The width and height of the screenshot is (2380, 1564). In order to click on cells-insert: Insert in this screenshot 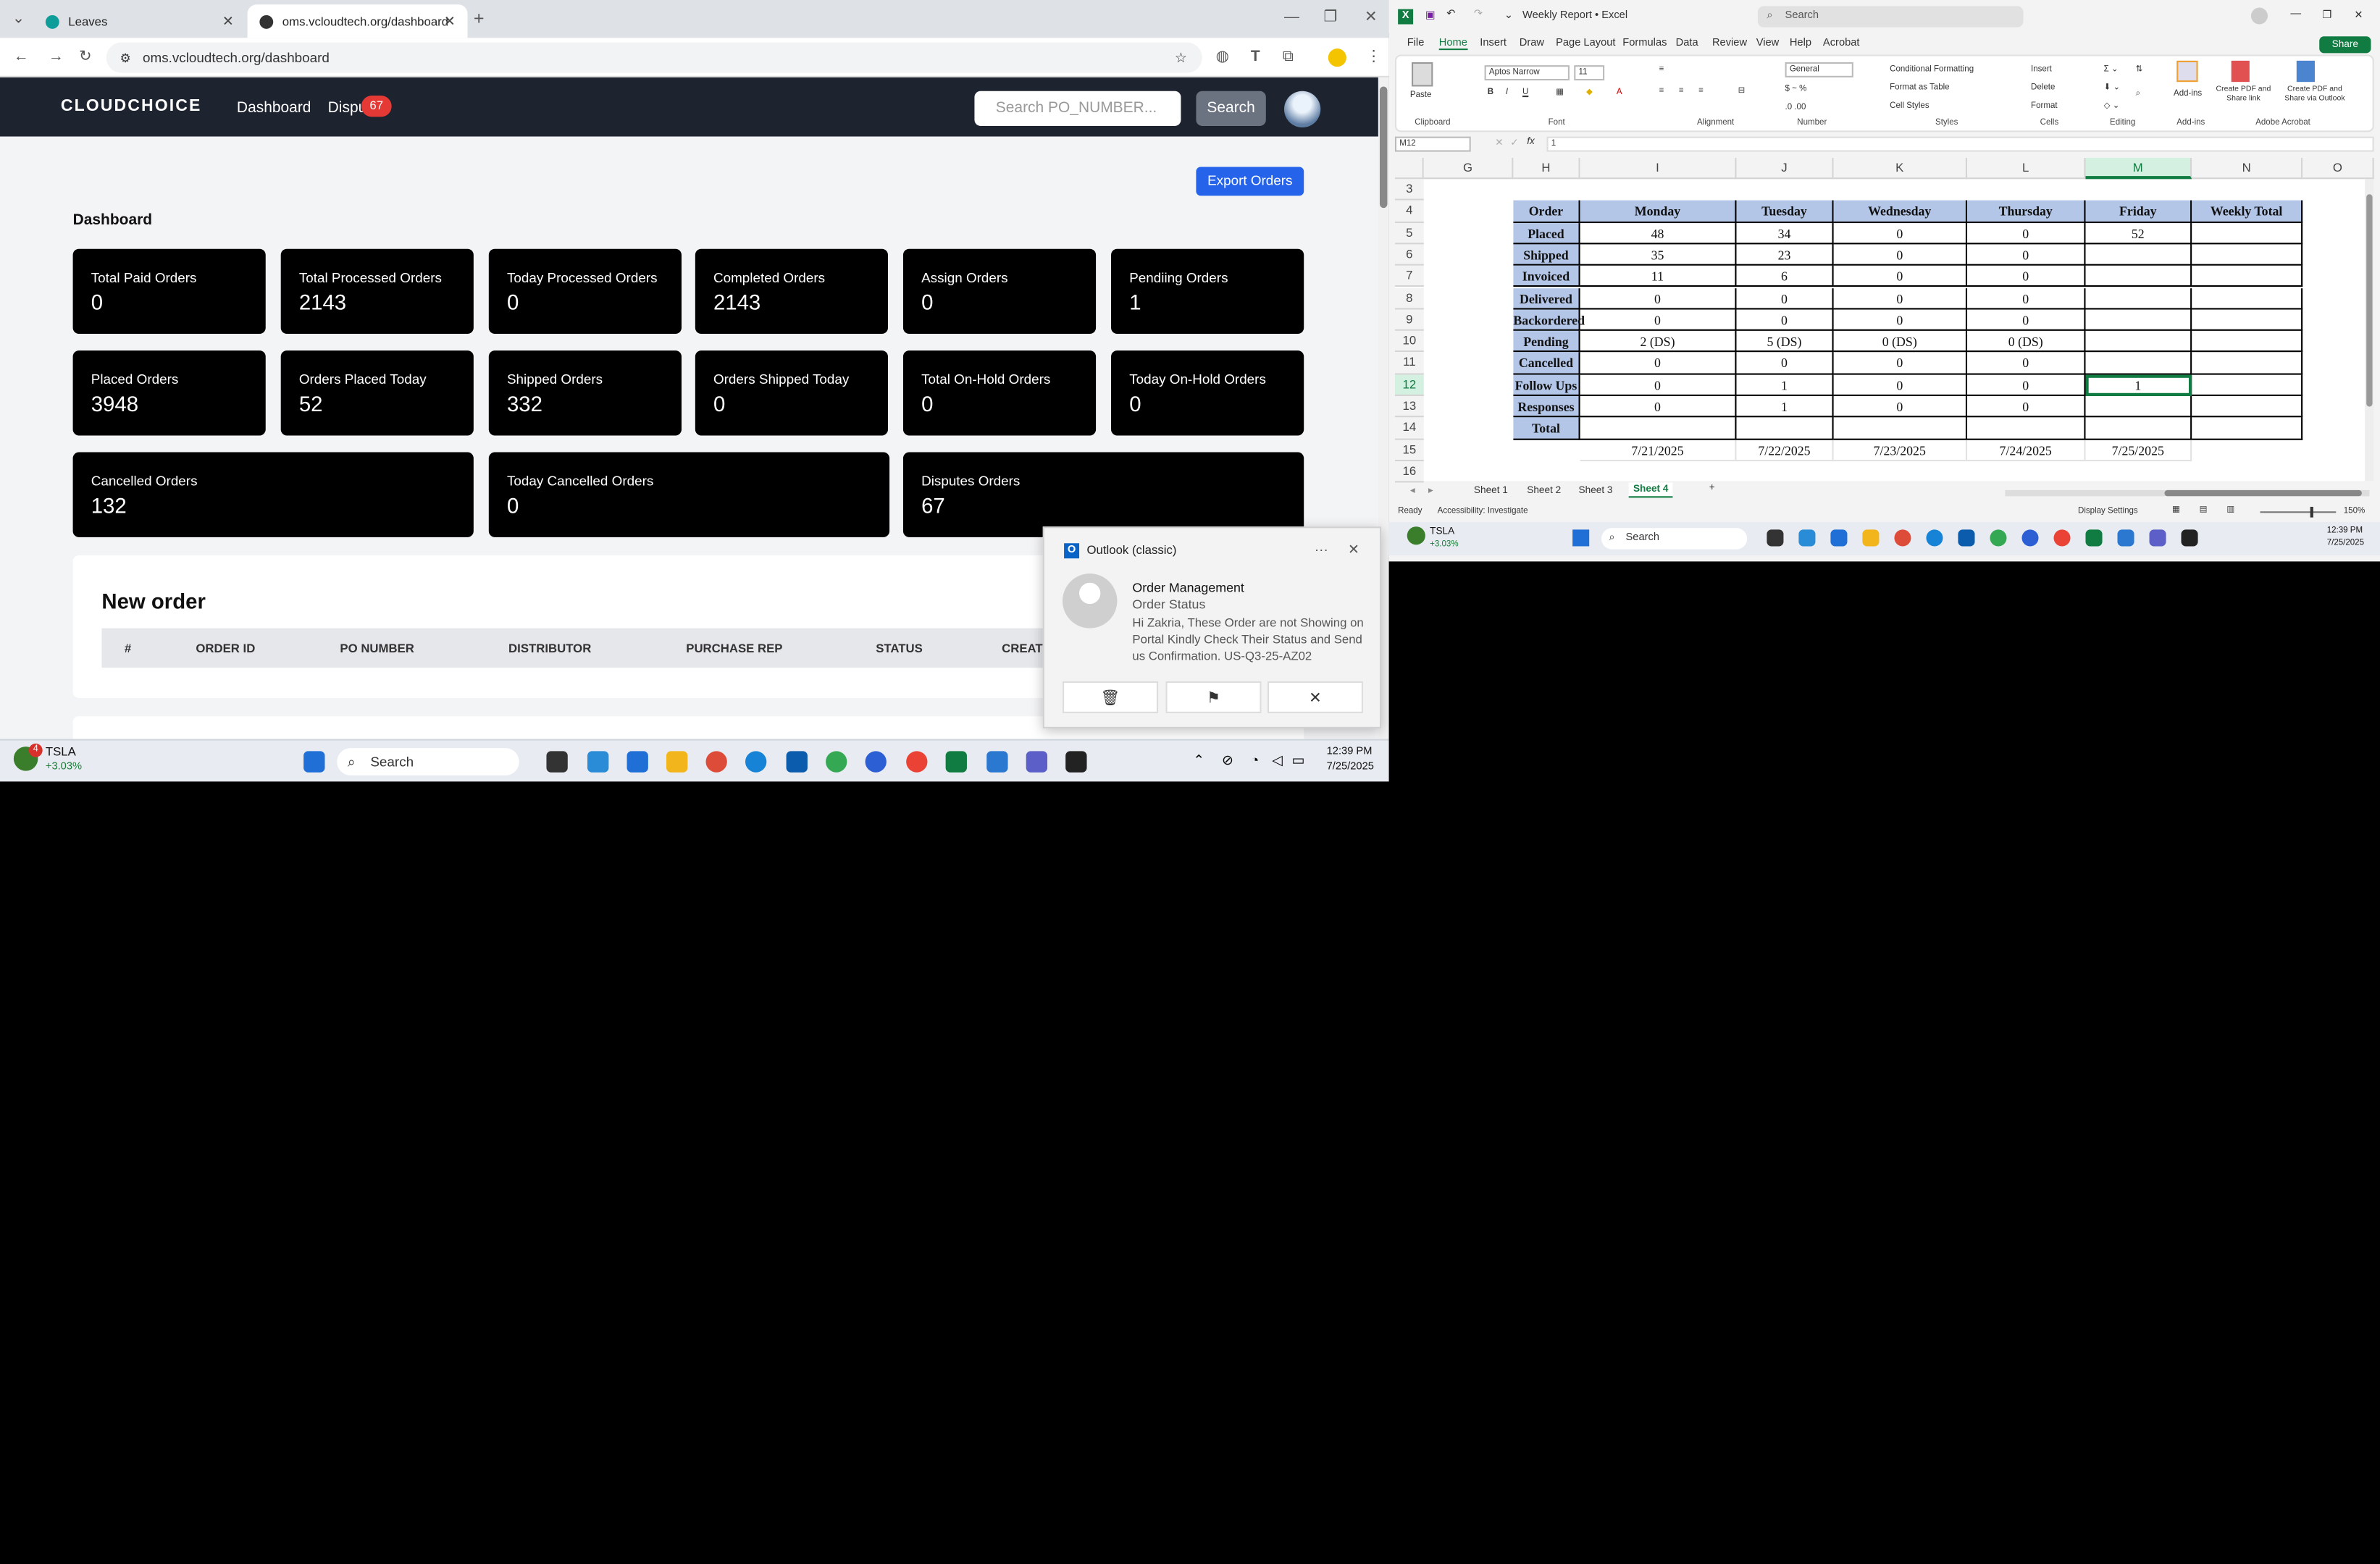, I will do `click(2041, 70)`.